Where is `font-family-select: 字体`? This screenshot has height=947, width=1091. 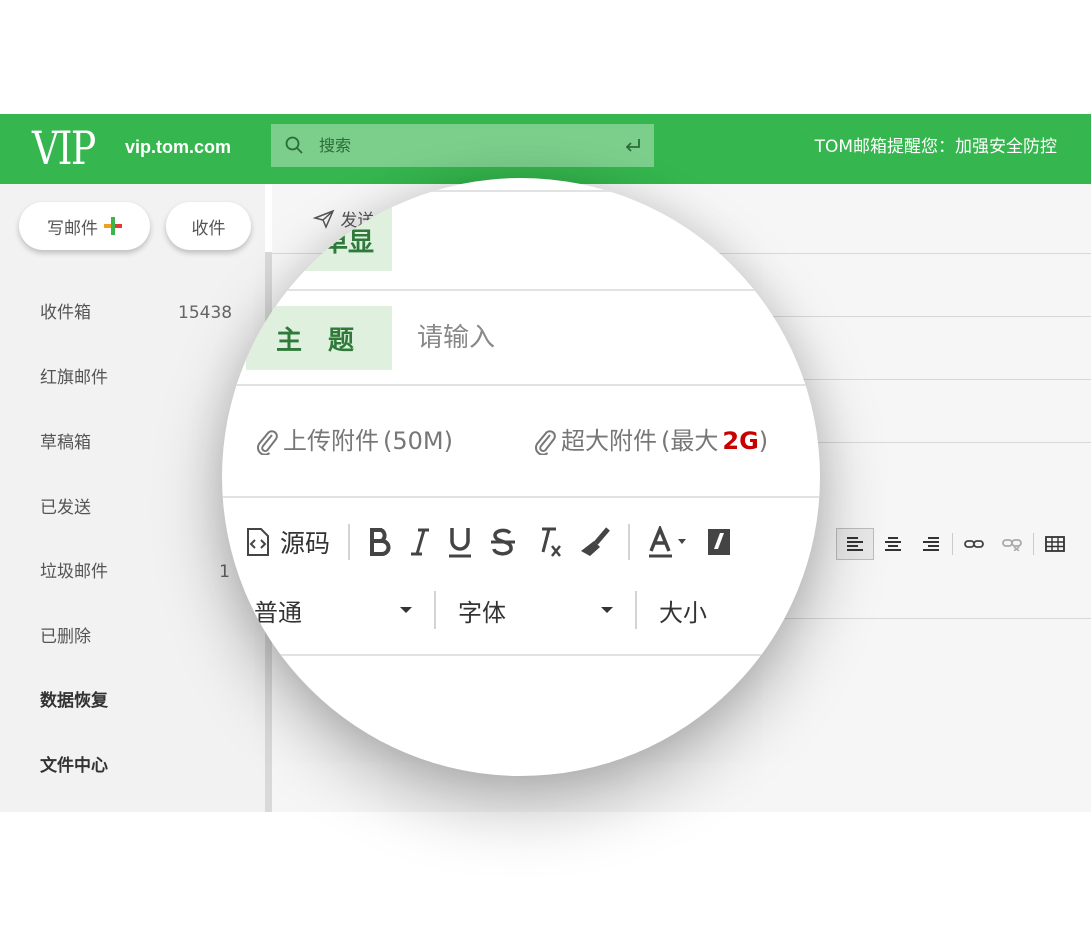
font-family-select: 字体 is located at coordinates (535, 610).